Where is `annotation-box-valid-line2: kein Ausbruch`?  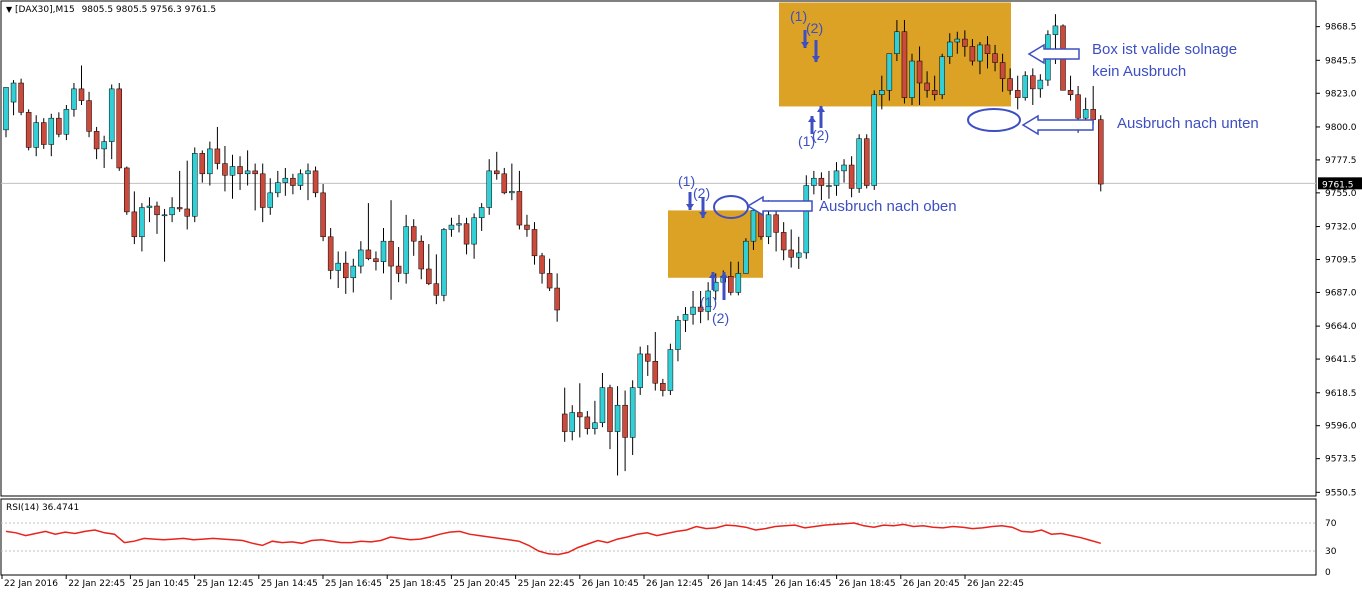
annotation-box-valid-line2: kein Ausbruch is located at coordinates (1139, 71).